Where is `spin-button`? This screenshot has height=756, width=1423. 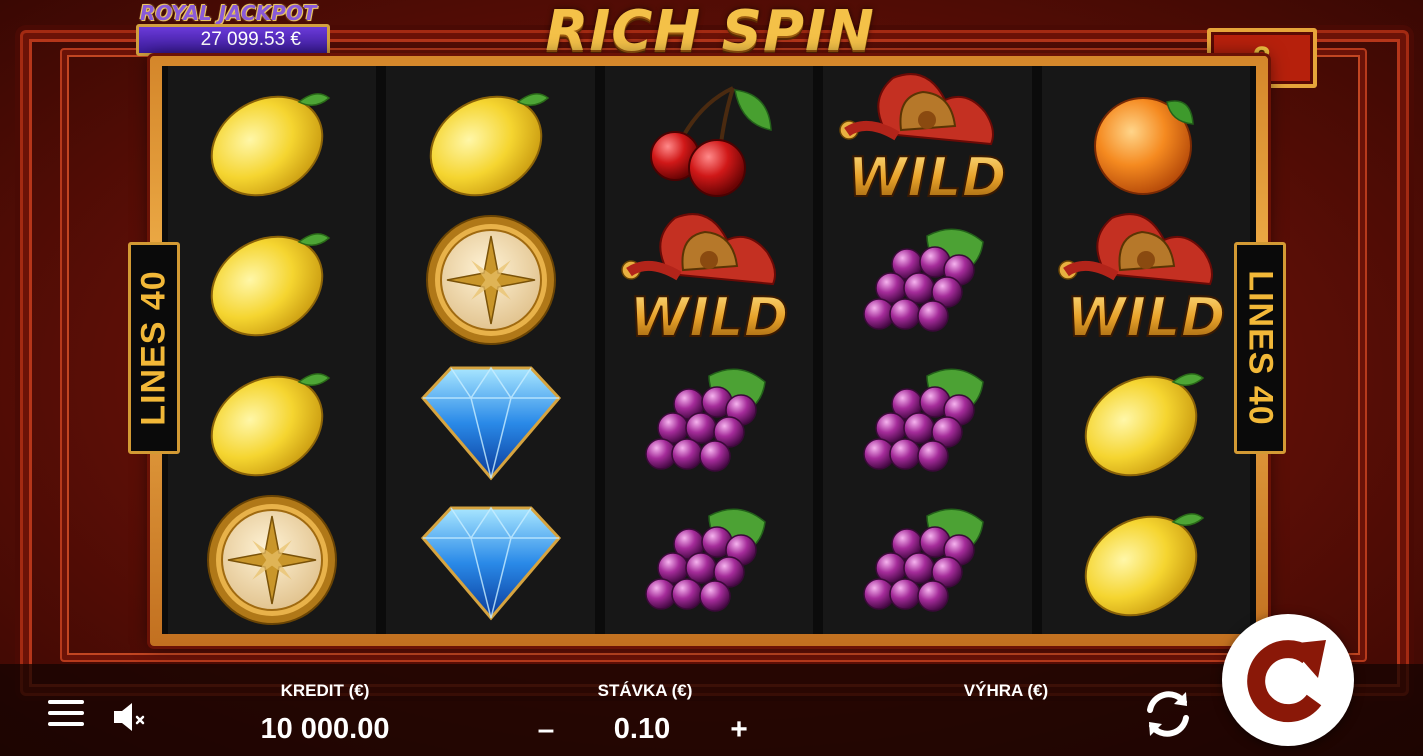
spin-button is located at coordinates (1288, 680).